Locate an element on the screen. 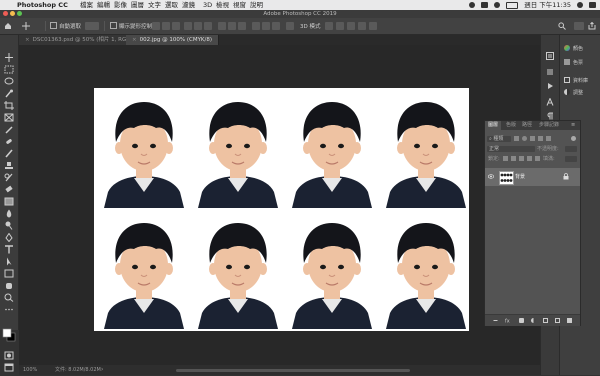 The height and width of the screenshot is (376, 600). distribute-bottom-icon is located at coordinates (242, 26).